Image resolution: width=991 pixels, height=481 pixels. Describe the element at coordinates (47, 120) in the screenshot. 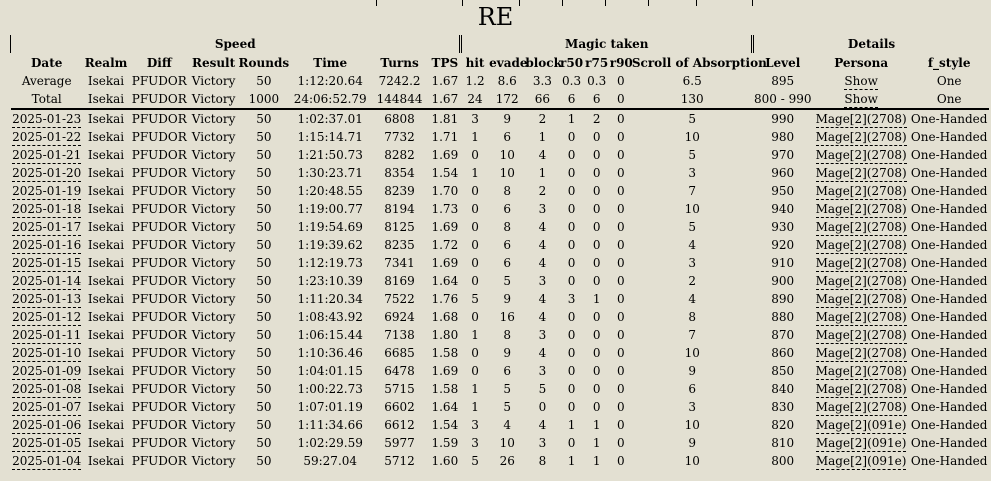

I see `date-link: 2025-01-23` at that location.